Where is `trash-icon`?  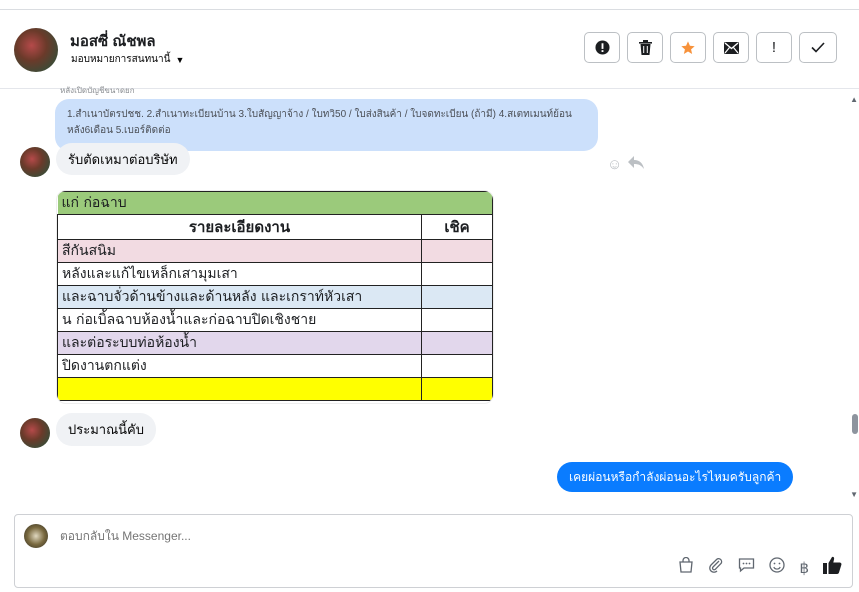 trash-icon is located at coordinates (645, 47).